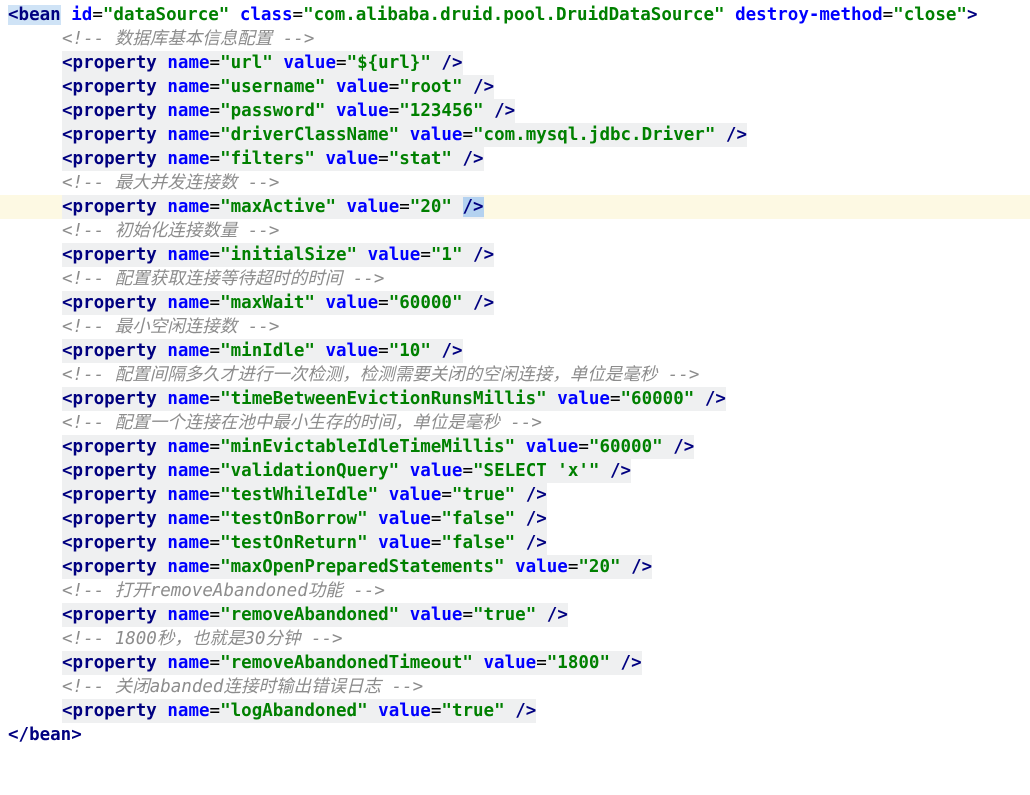 The height and width of the screenshot is (795, 1030). What do you see at coordinates (409, 351) in the screenshot?
I see `attr-value: "10"` at bounding box center [409, 351].